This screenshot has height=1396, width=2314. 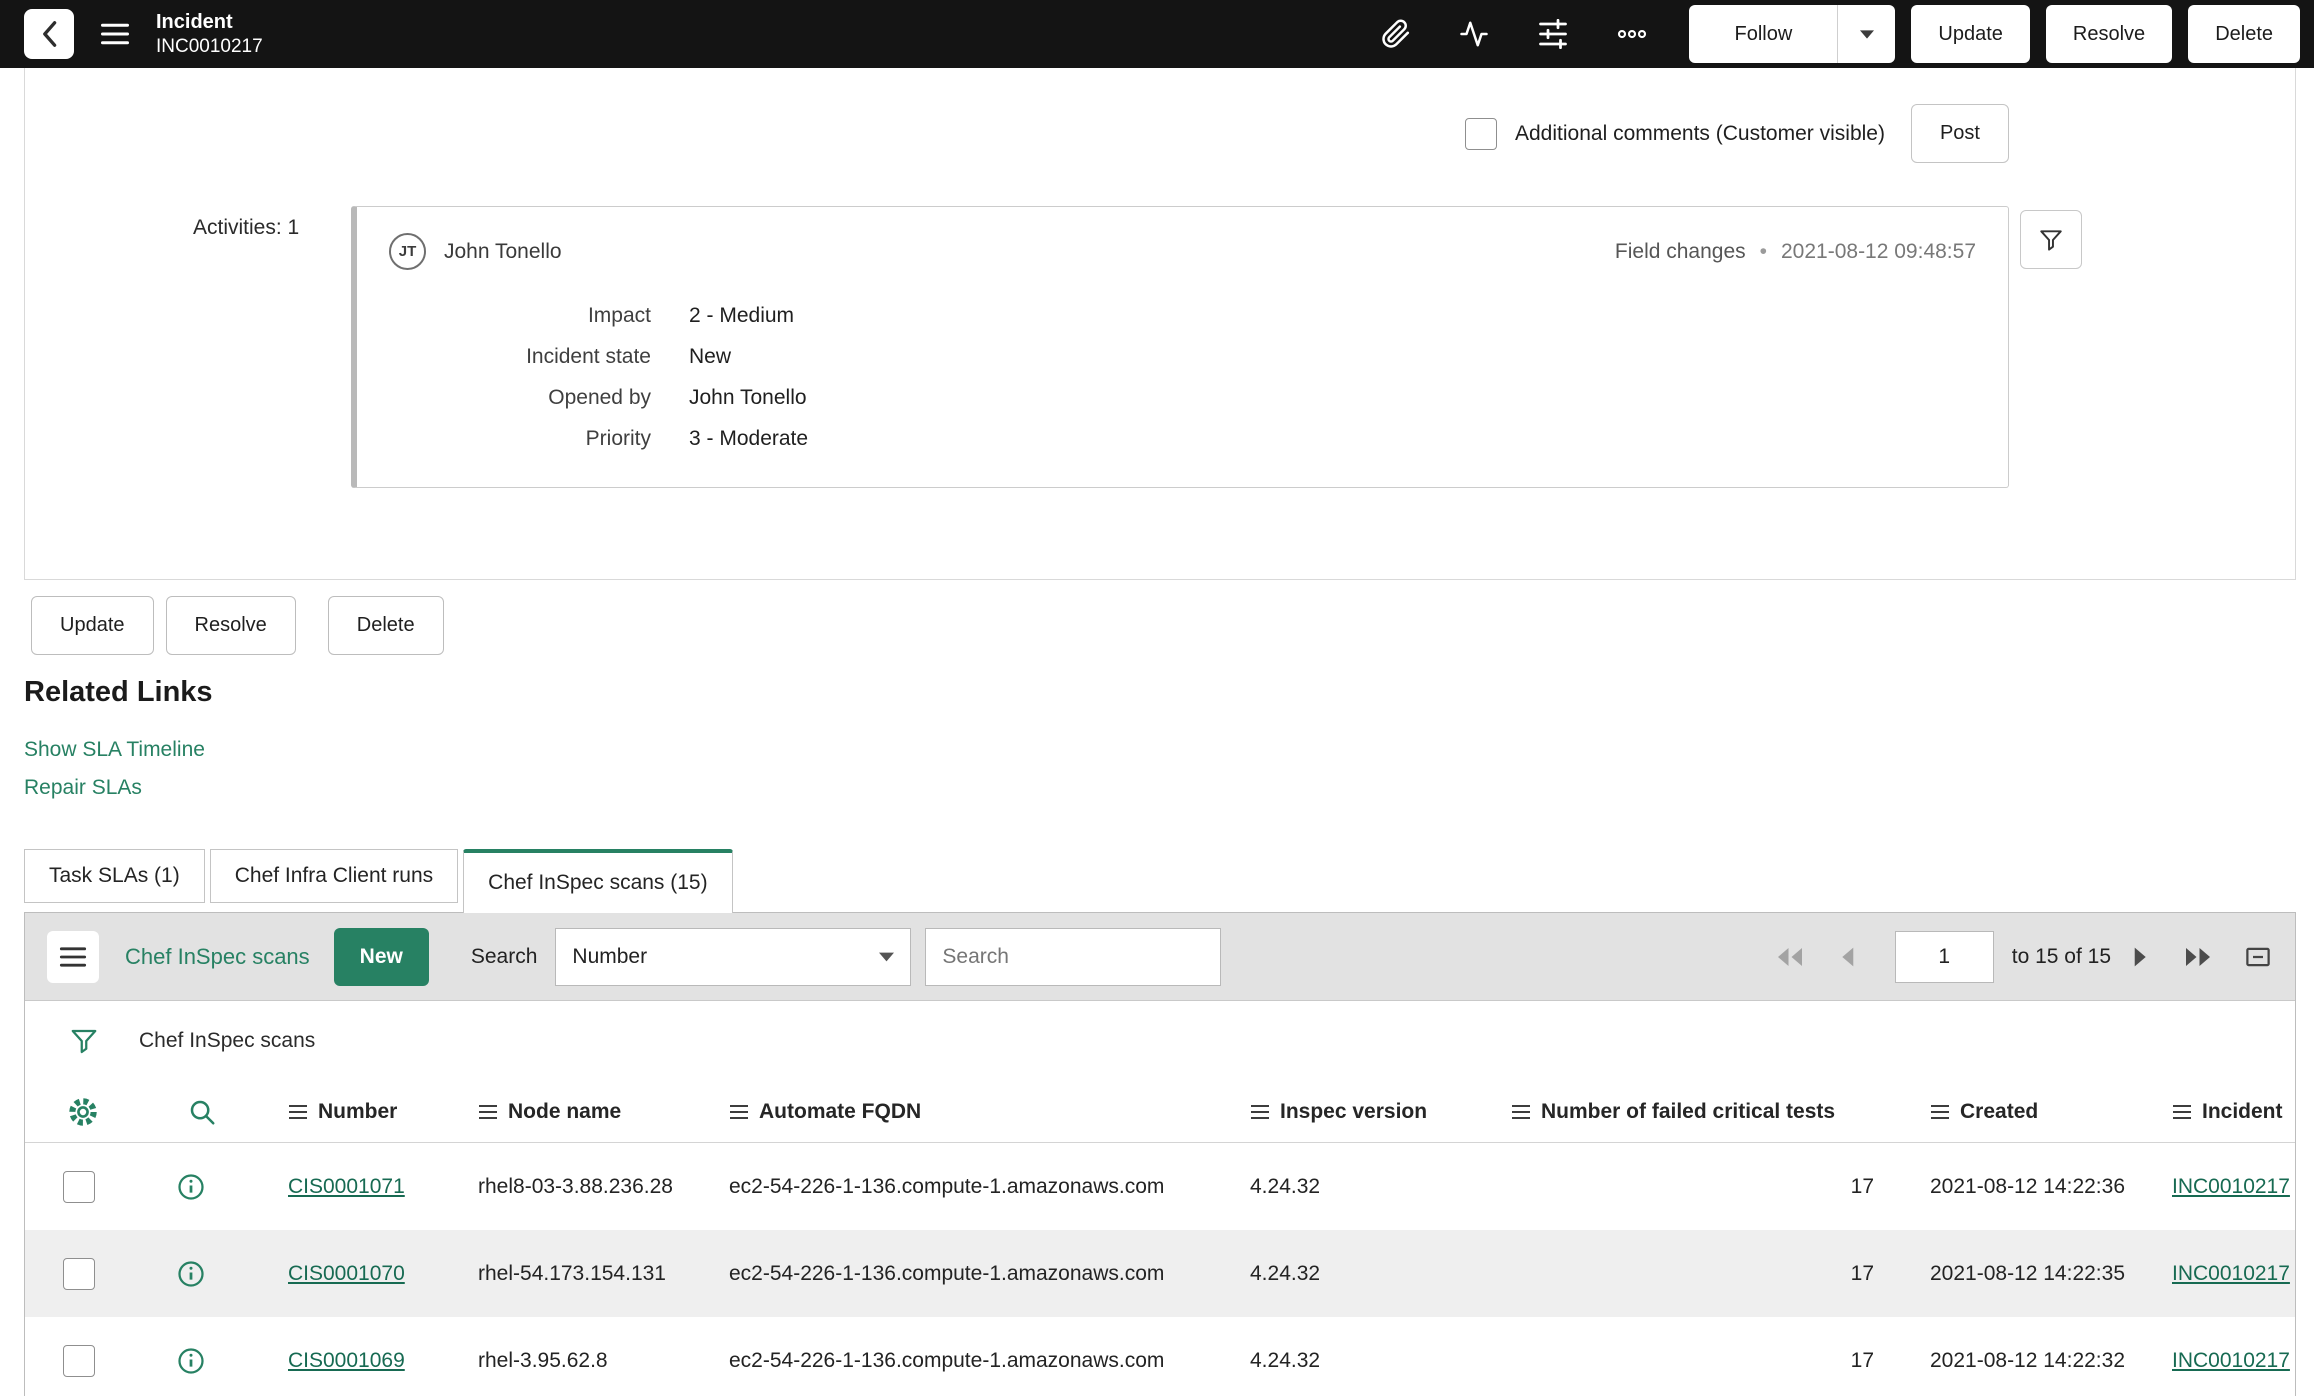 I want to click on header-actions: Follow Update Resolve Delete, so click(x=1994, y=34).